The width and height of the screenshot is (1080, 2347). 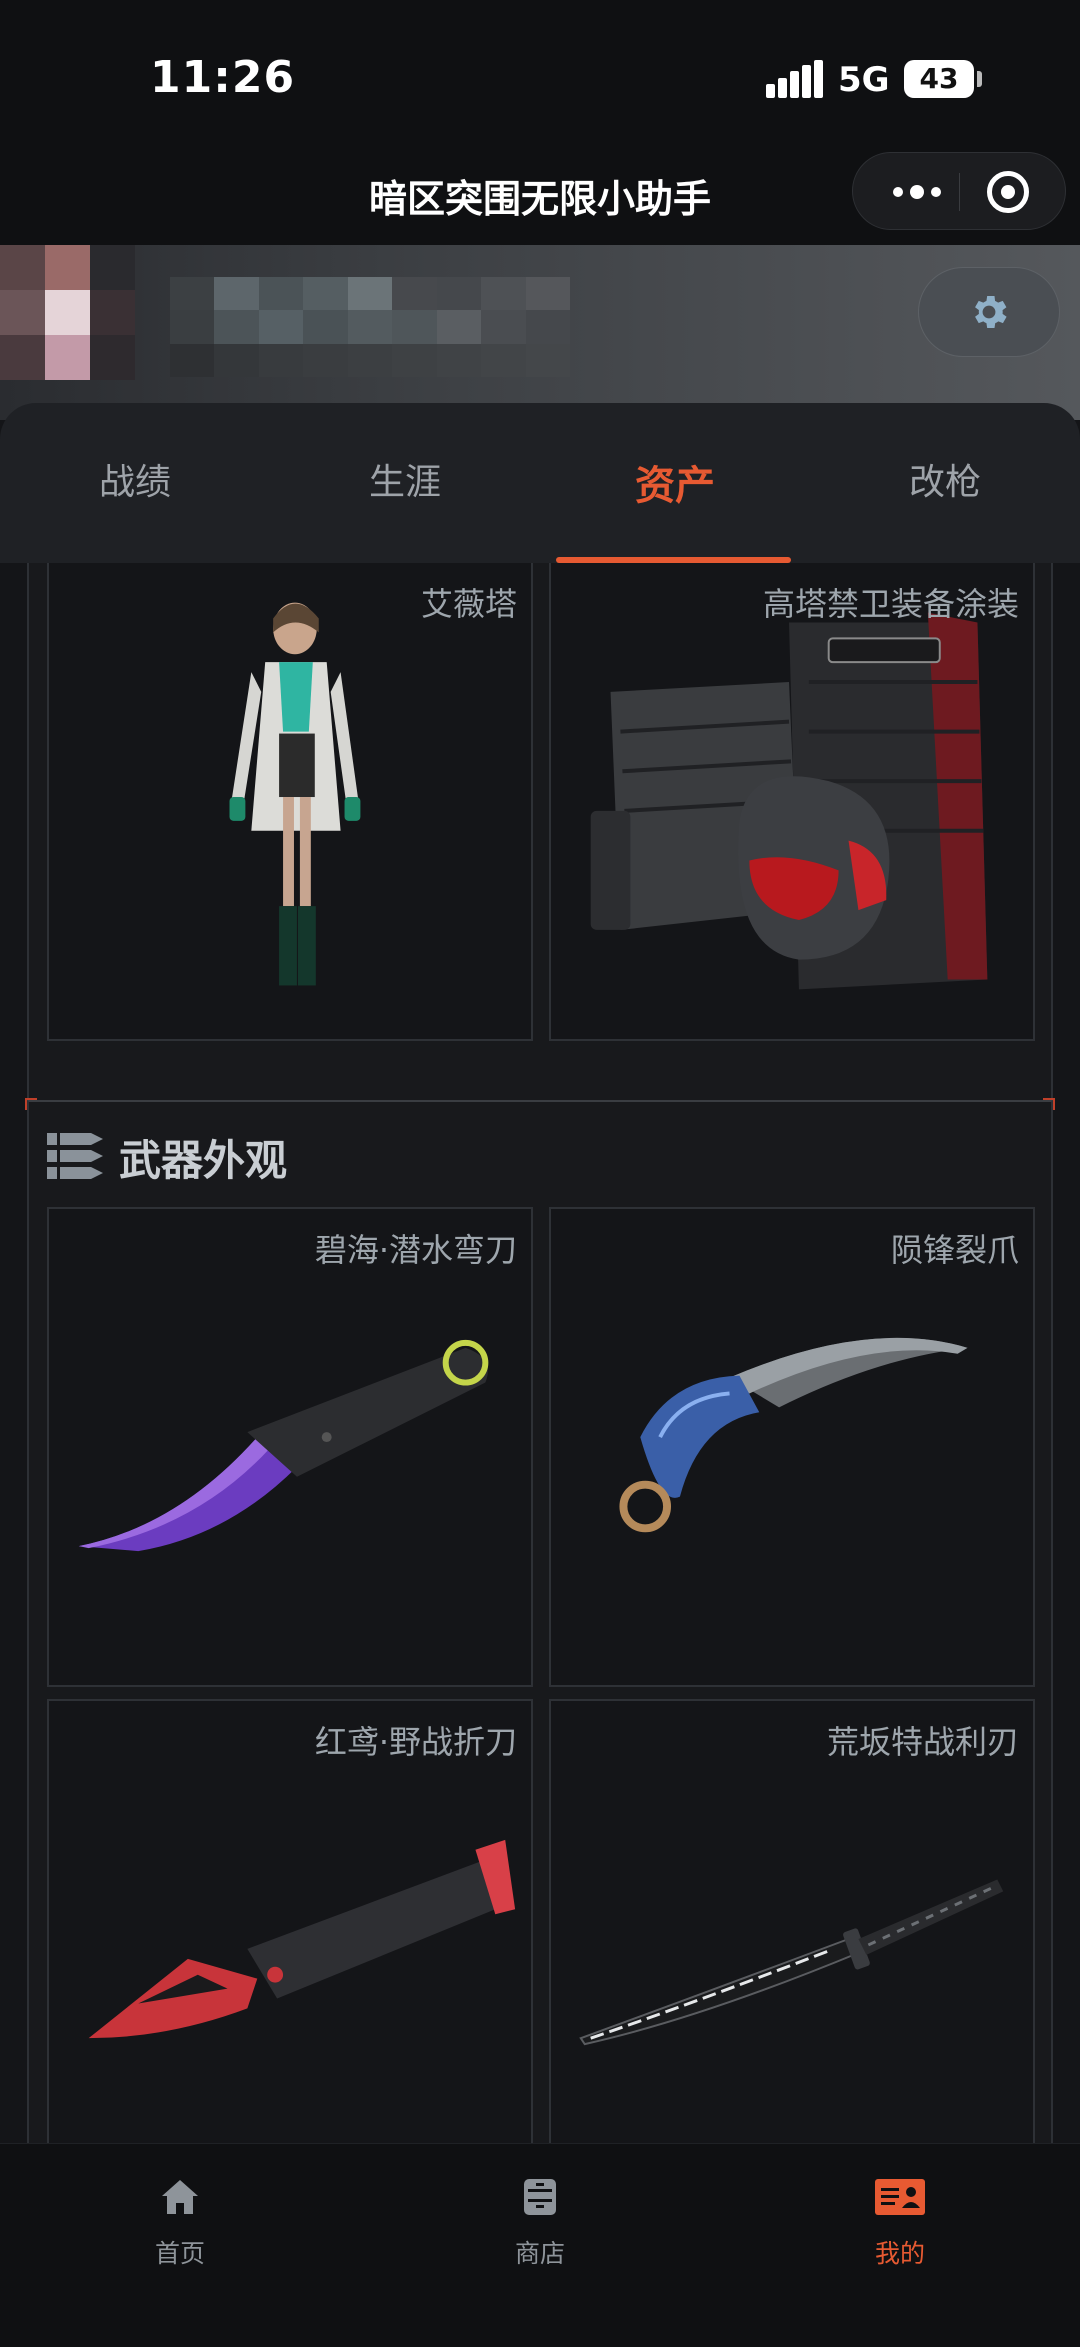 I want to click on player-name-mosaic, so click(x=370, y=327).